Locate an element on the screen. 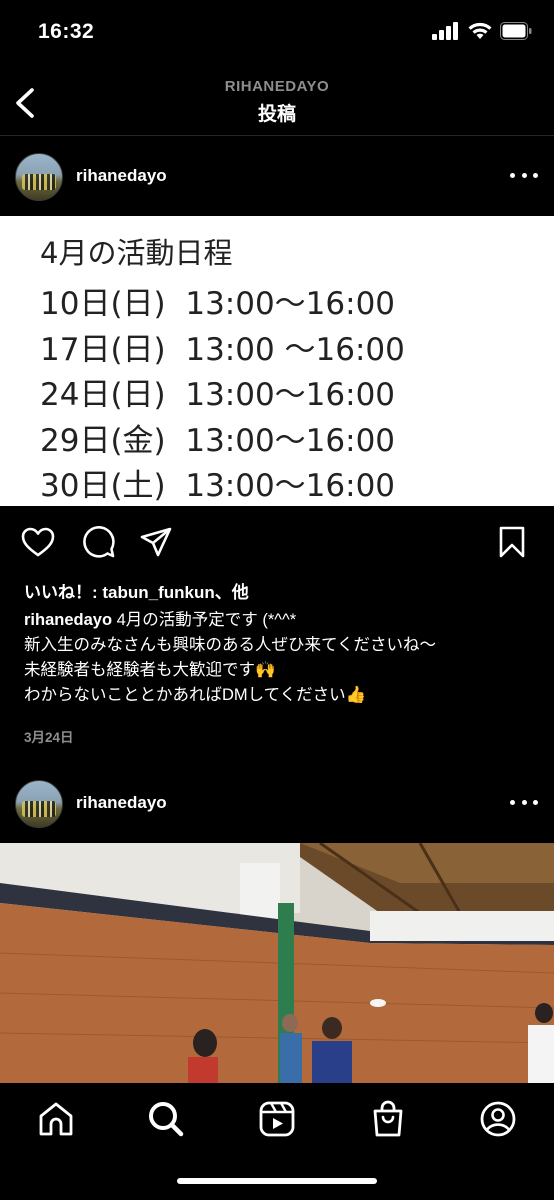  signal-icon is located at coordinates (445, 31).